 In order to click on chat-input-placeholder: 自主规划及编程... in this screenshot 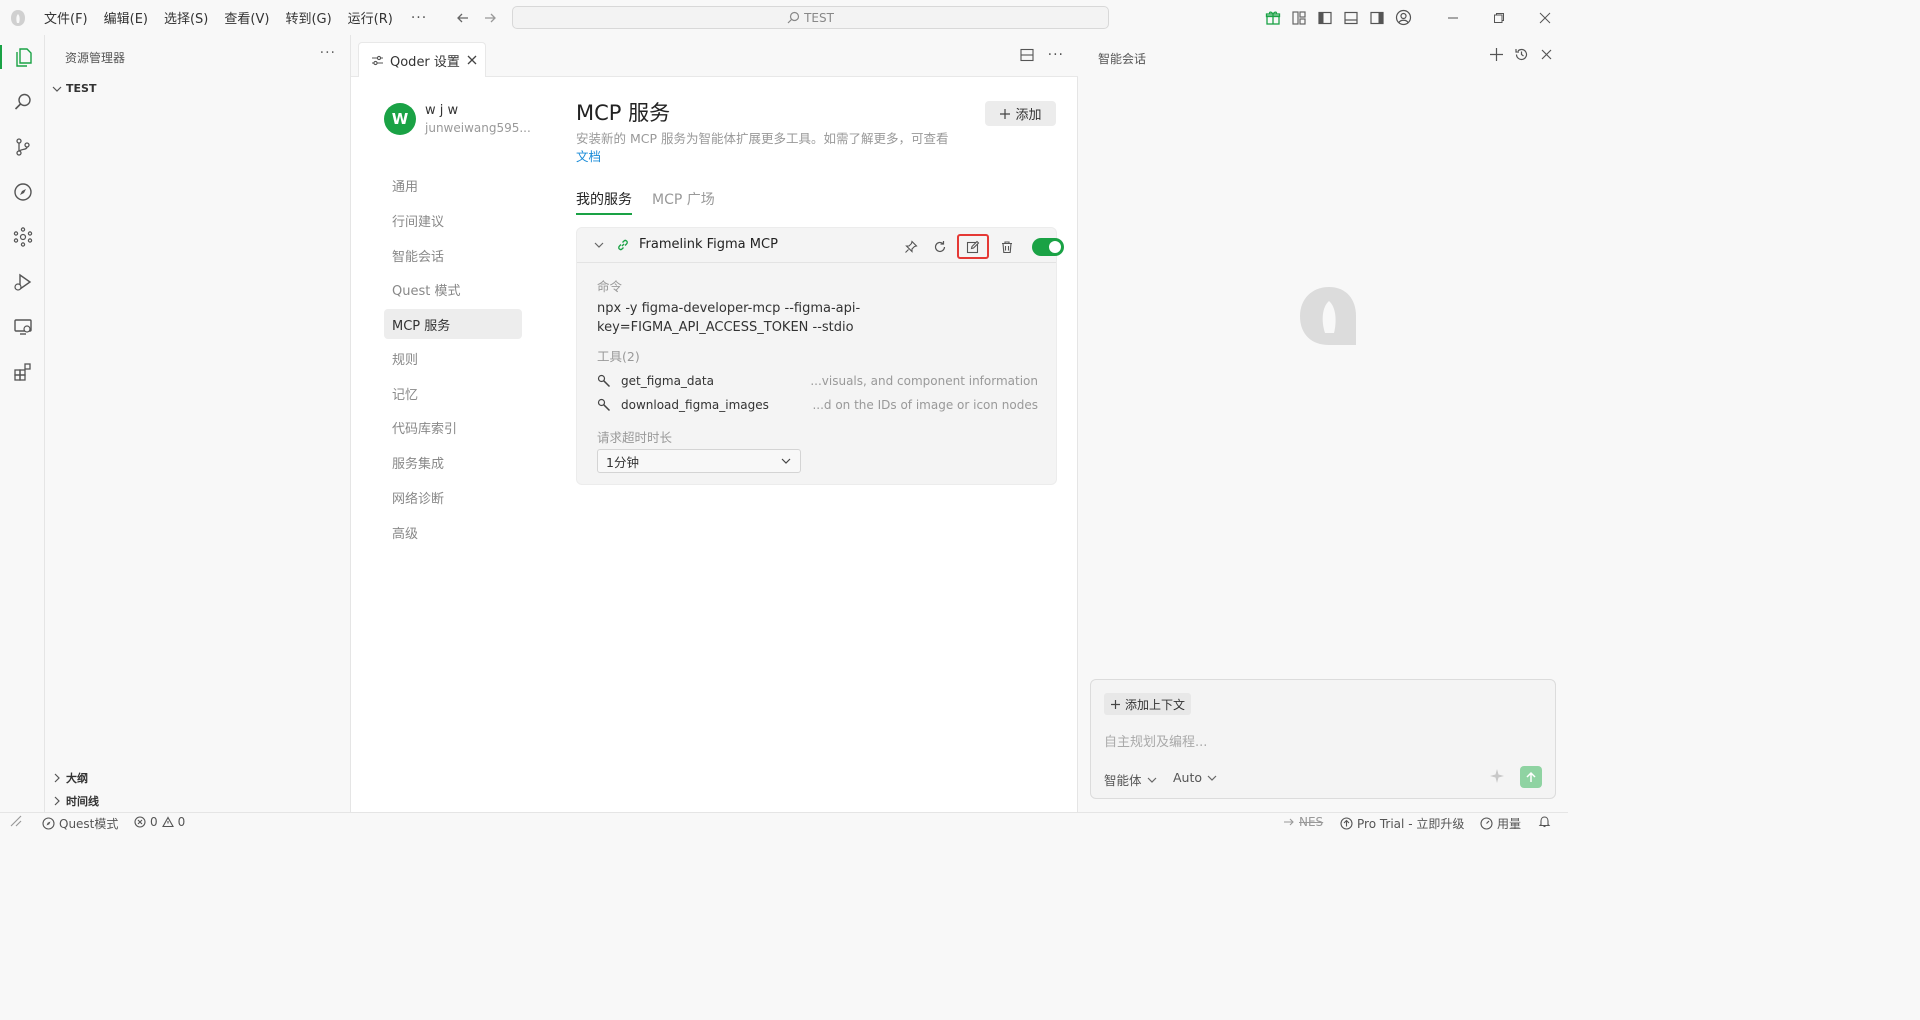, I will do `click(1155, 740)`.